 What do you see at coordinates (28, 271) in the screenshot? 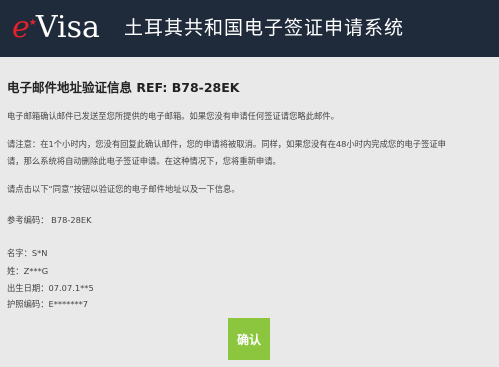
I see `field-surname: 姓：Z***G` at bounding box center [28, 271].